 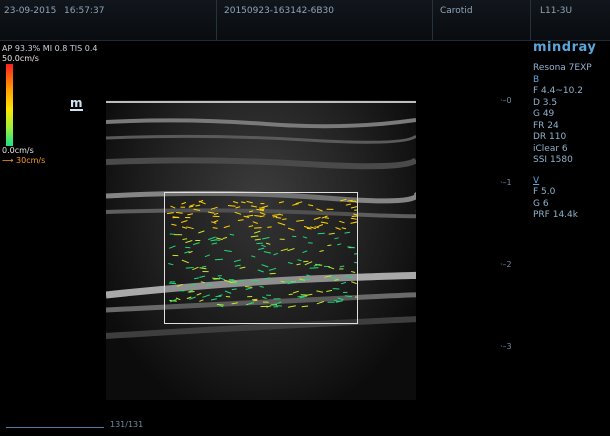 What do you see at coordinates (18, 150) in the screenshot?
I see `velocity-min-label: 0.0cm/s` at bounding box center [18, 150].